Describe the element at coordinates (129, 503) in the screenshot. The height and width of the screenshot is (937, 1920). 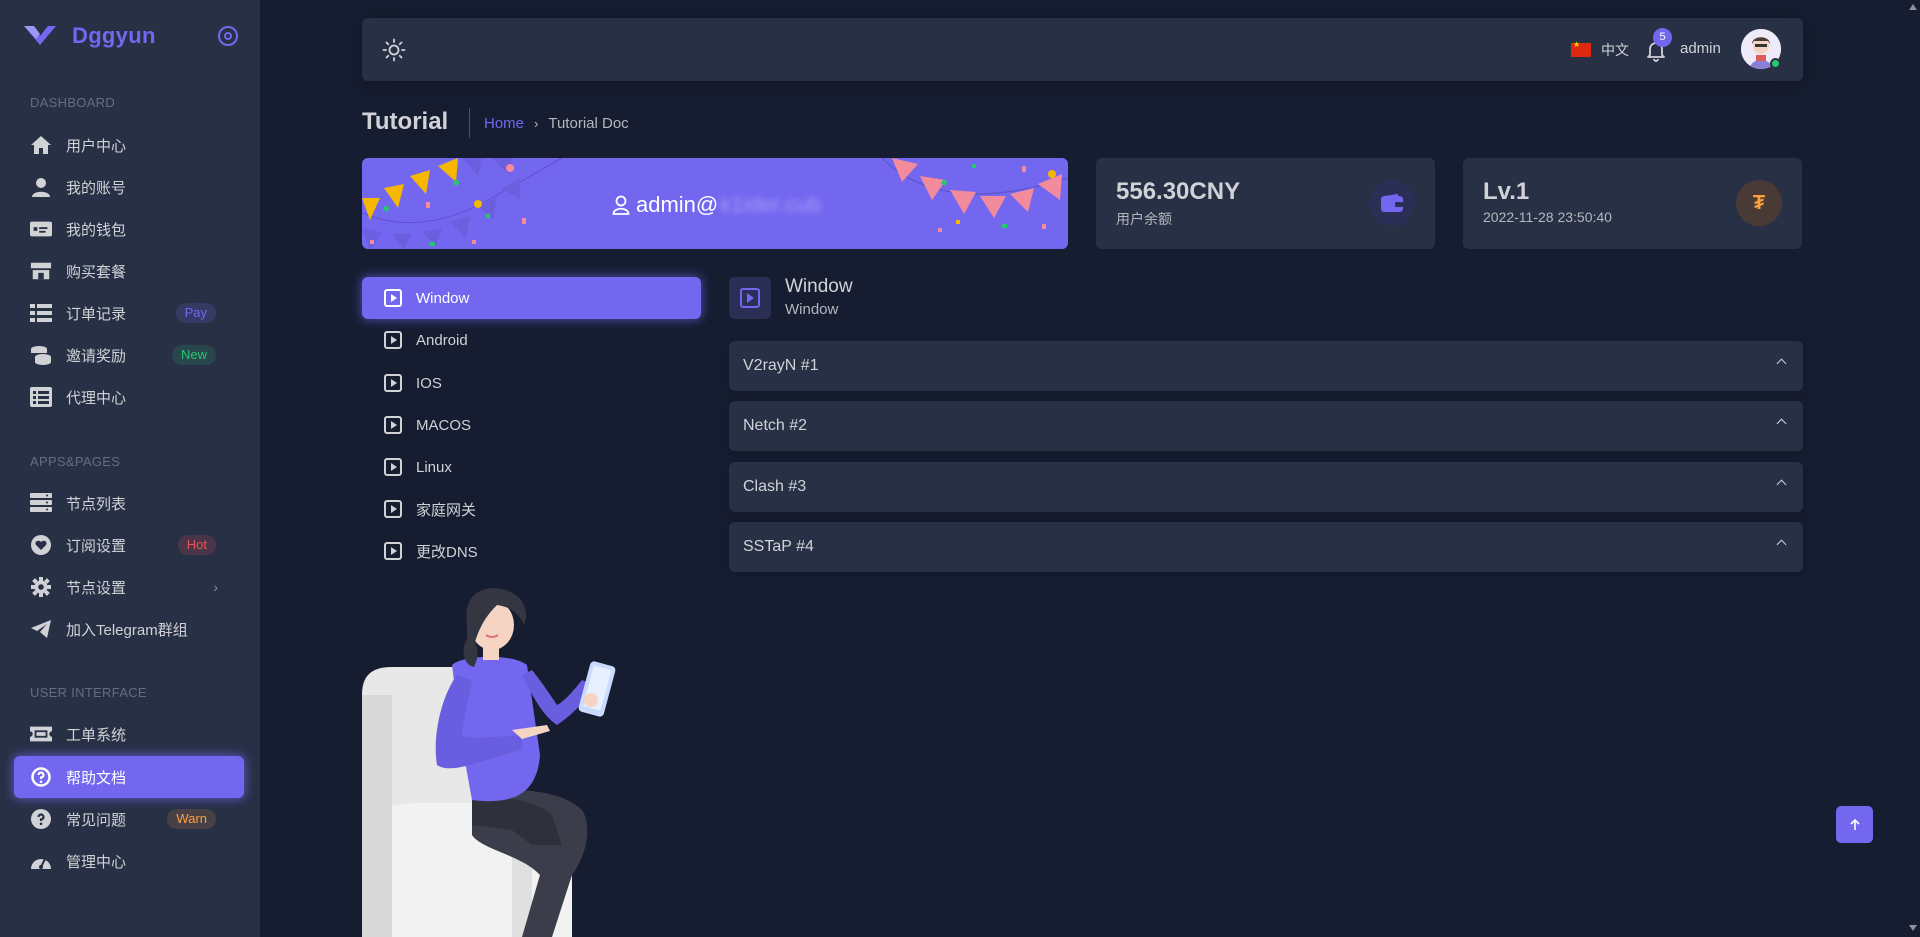
I see `sidebar-item-node-list: 节点列表` at that location.